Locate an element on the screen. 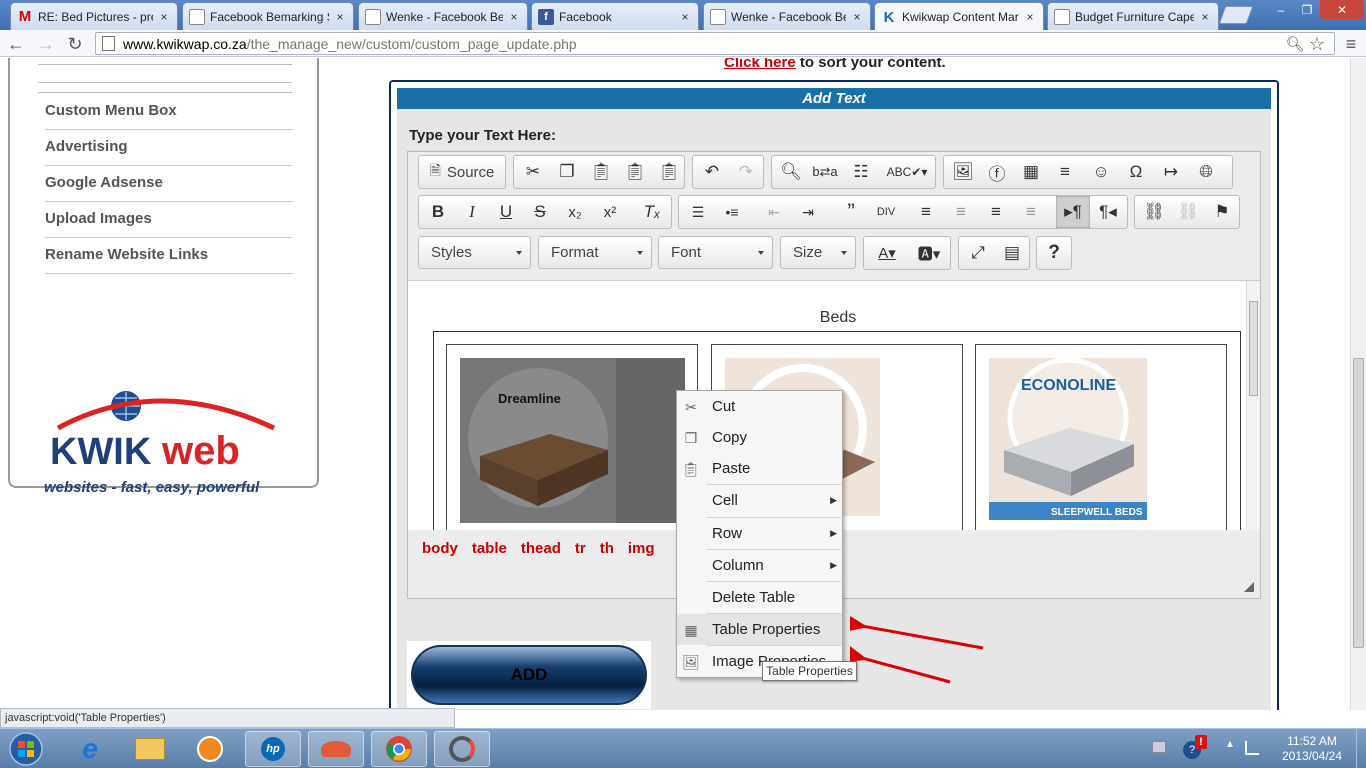 The image size is (1366, 768). flash-icon: ⓕ is located at coordinates (997, 172).